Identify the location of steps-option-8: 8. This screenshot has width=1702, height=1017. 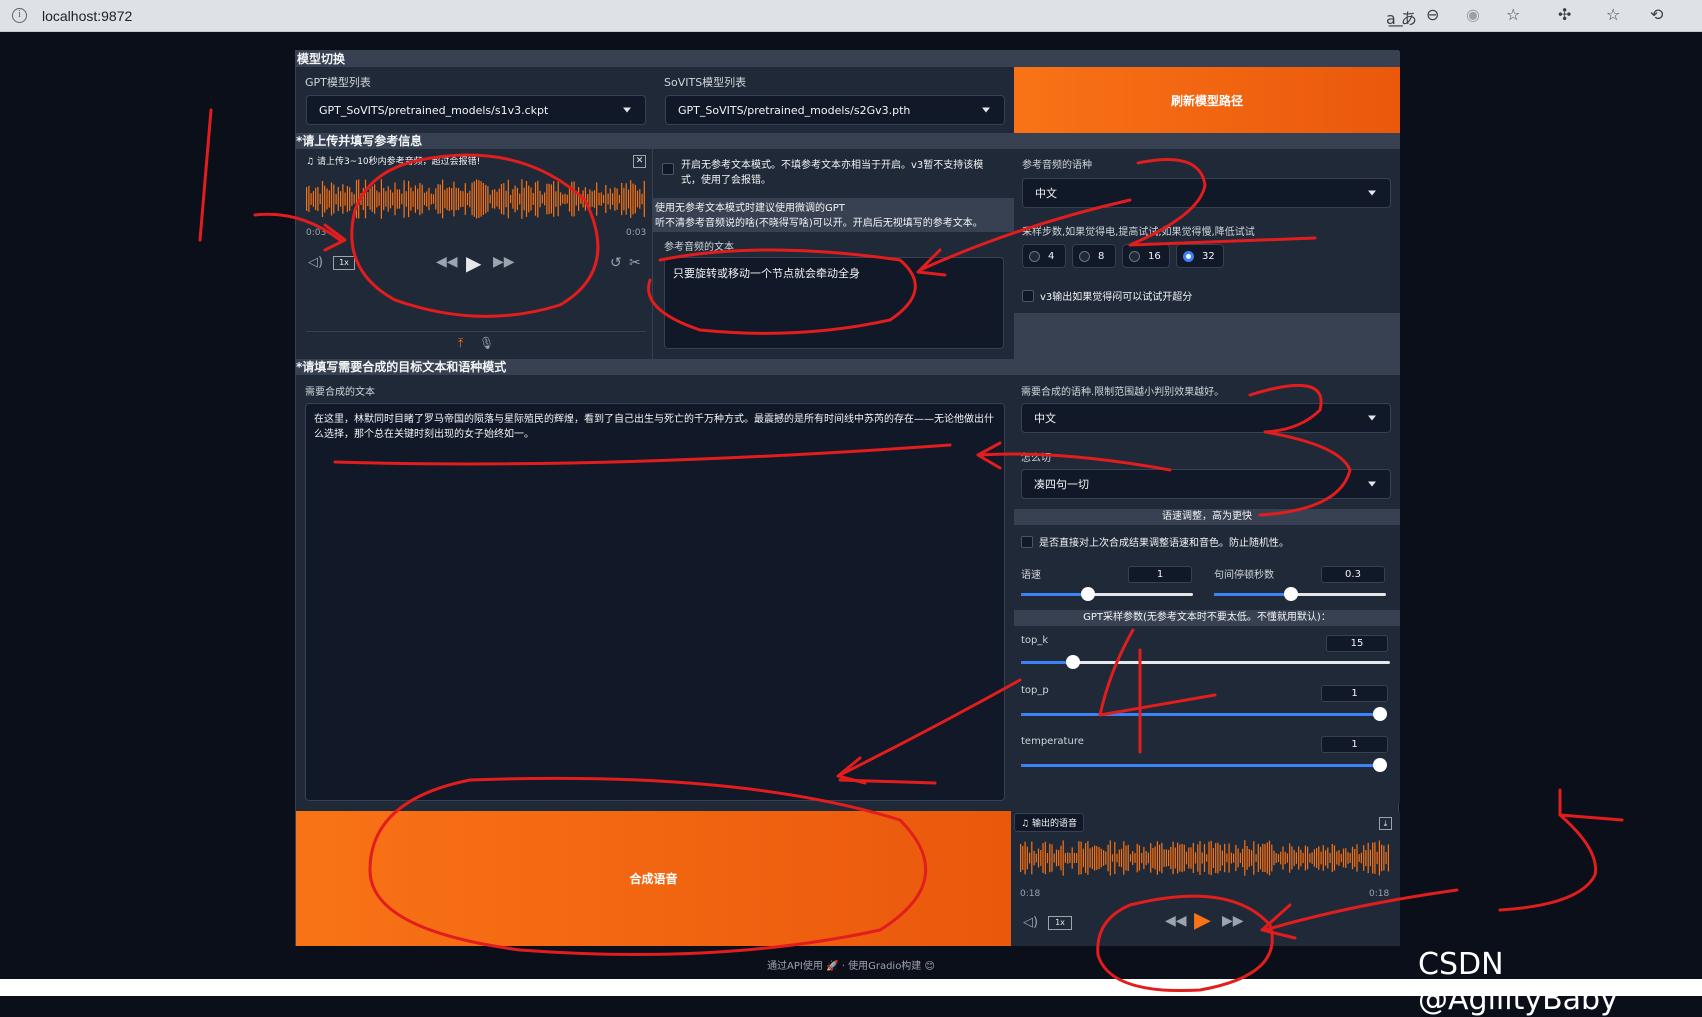
(1094, 256).